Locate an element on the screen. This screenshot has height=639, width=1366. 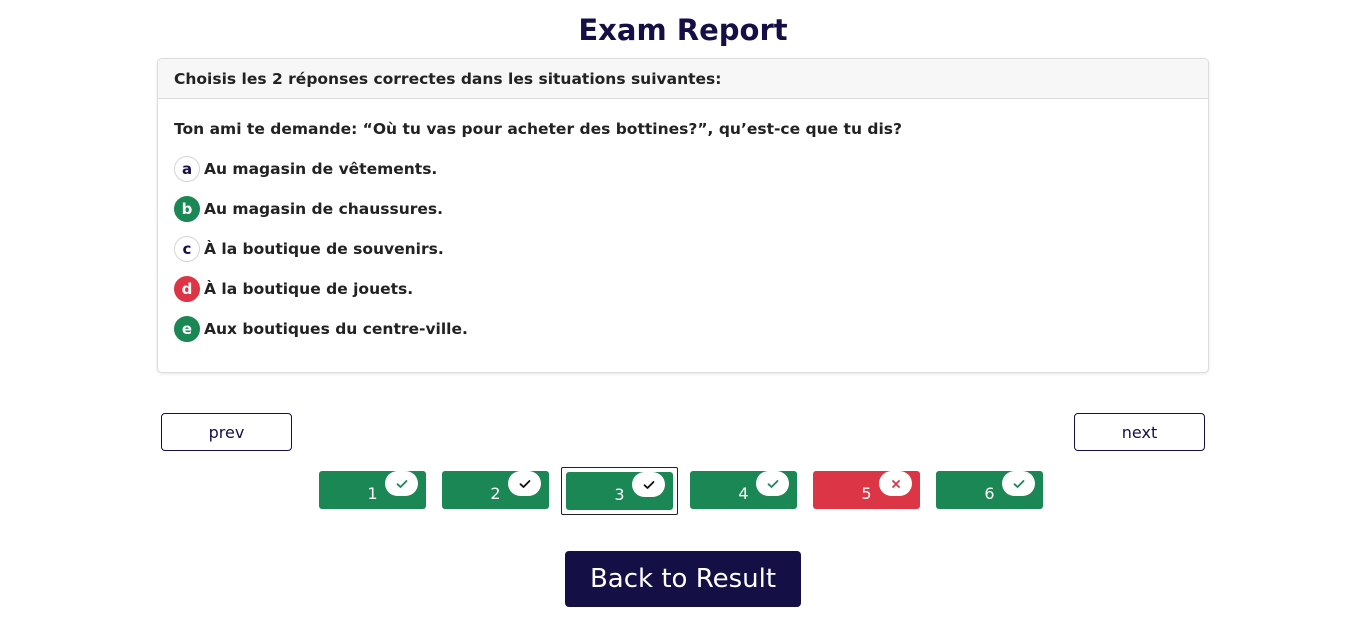
option-text-c: À la boutique de souvenirs. is located at coordinates (324, 249).